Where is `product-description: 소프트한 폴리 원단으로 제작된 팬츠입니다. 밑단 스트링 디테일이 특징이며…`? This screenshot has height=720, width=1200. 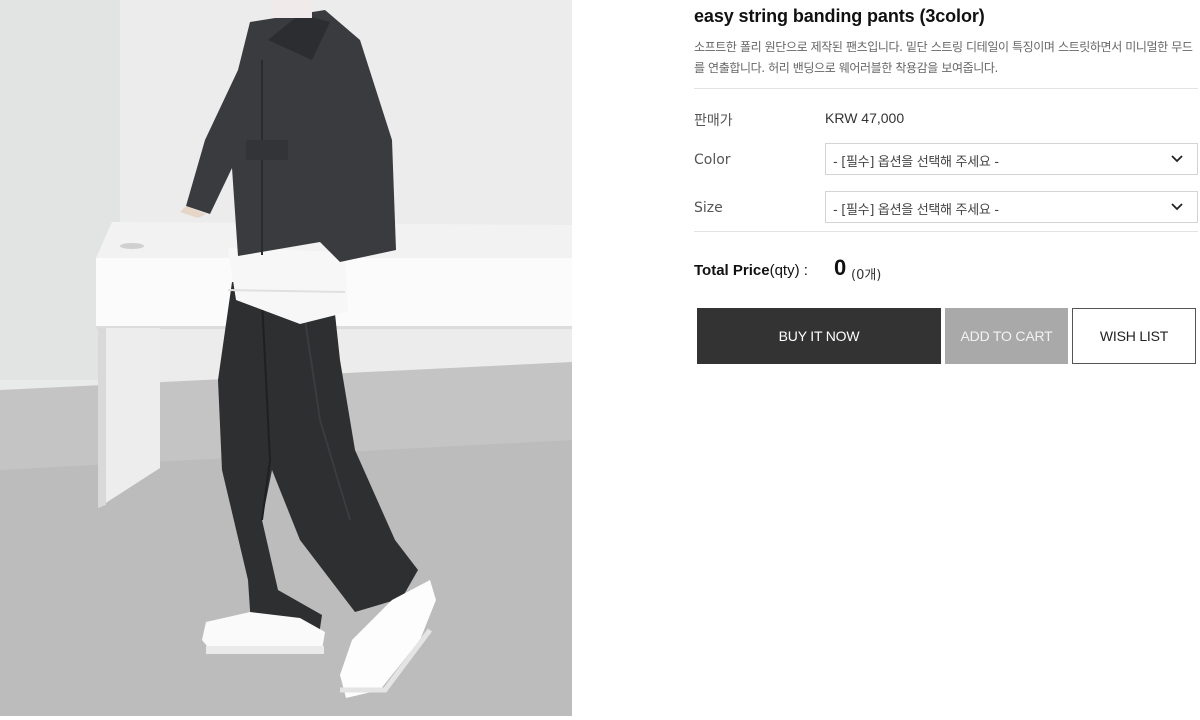
product-description: 소프트한 폴리 원단으로 제작된 팬츠입니다. 밑단 스트링 디테일이 특징이며… is located at coordinates (943, 57).